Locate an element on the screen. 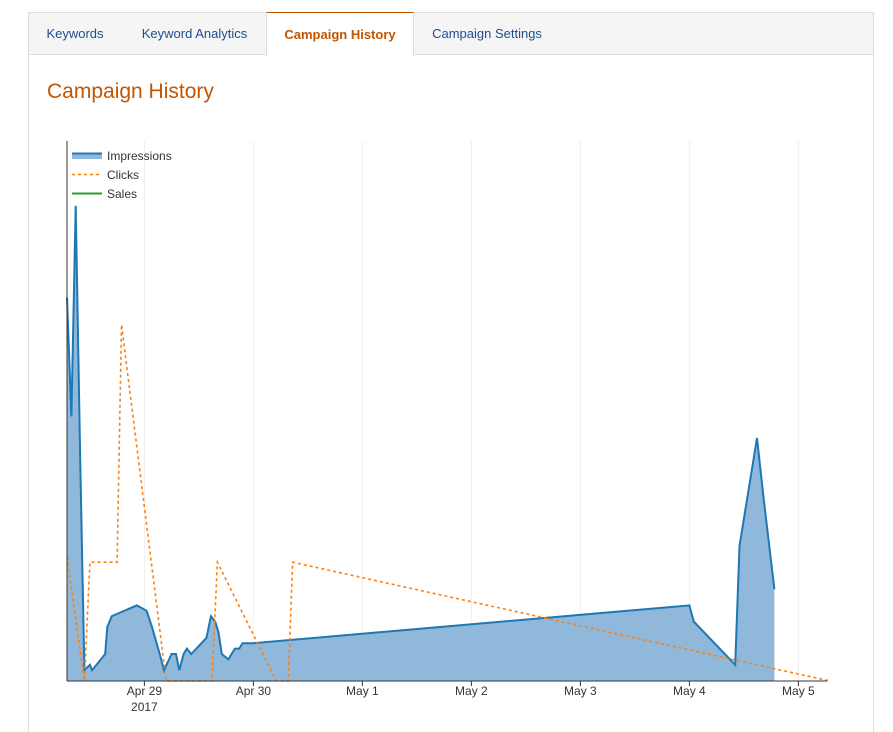 This screenshot has width=893, height=732. x-tick-label: May 5 is located at coordinates (798, 691).